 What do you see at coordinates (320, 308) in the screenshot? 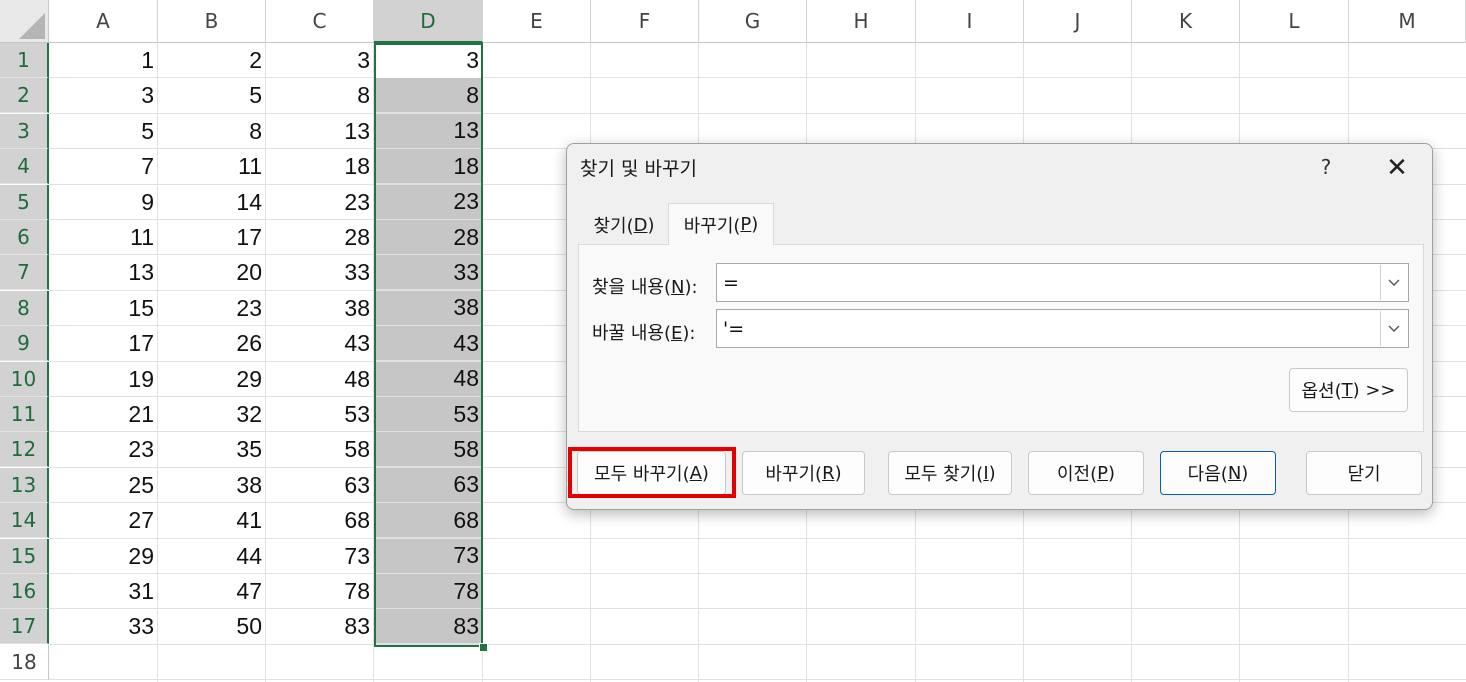
I see `cell-c8: 38` at bounding box center [320, 308].